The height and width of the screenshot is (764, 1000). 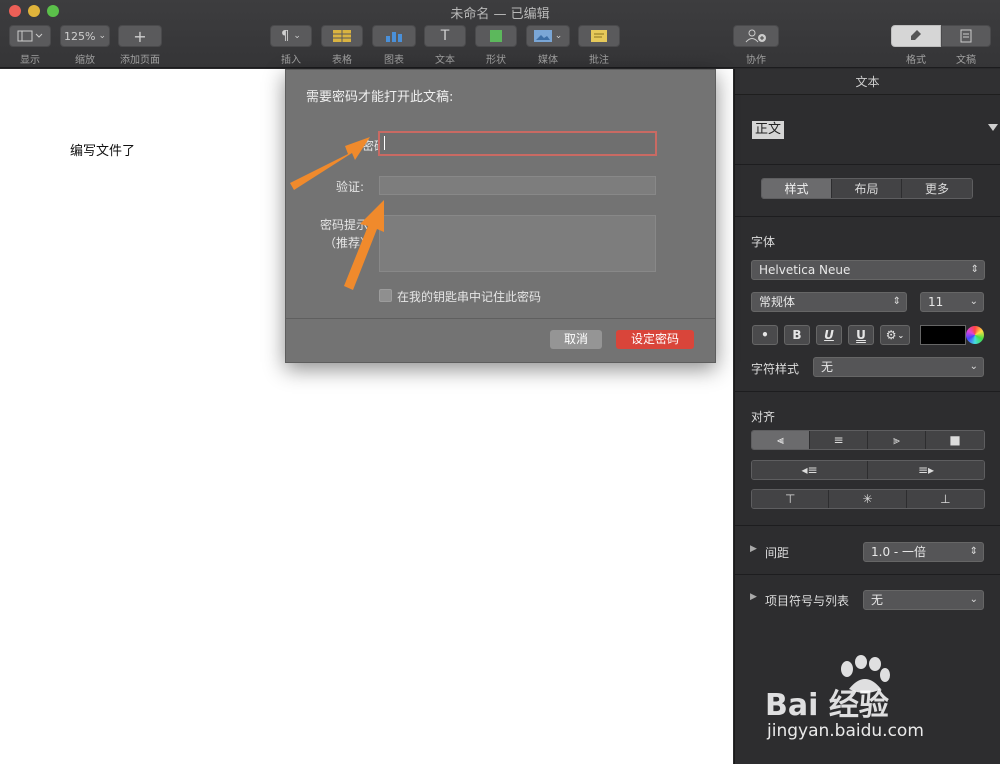 I want to click on font-size-field: 11 ⌄, so click(x=952, y=302).